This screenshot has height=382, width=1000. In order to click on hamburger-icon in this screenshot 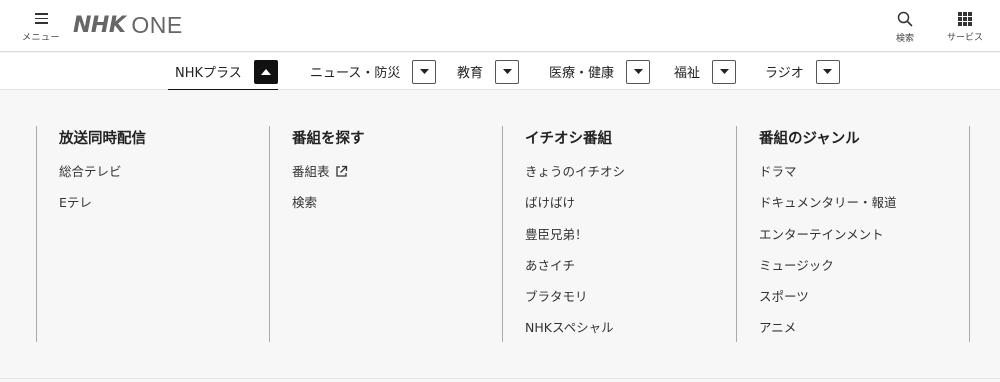, I will do `click(41, 18)`.